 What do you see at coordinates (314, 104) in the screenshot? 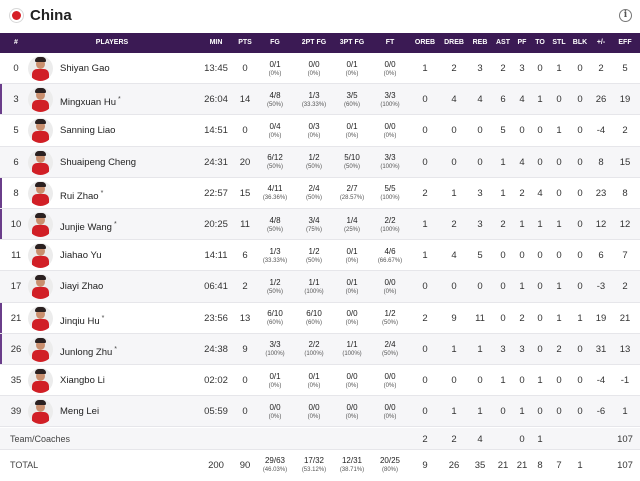
I see `stat-fg2-pct: (33.33%)` at bounding box center [314, 104].